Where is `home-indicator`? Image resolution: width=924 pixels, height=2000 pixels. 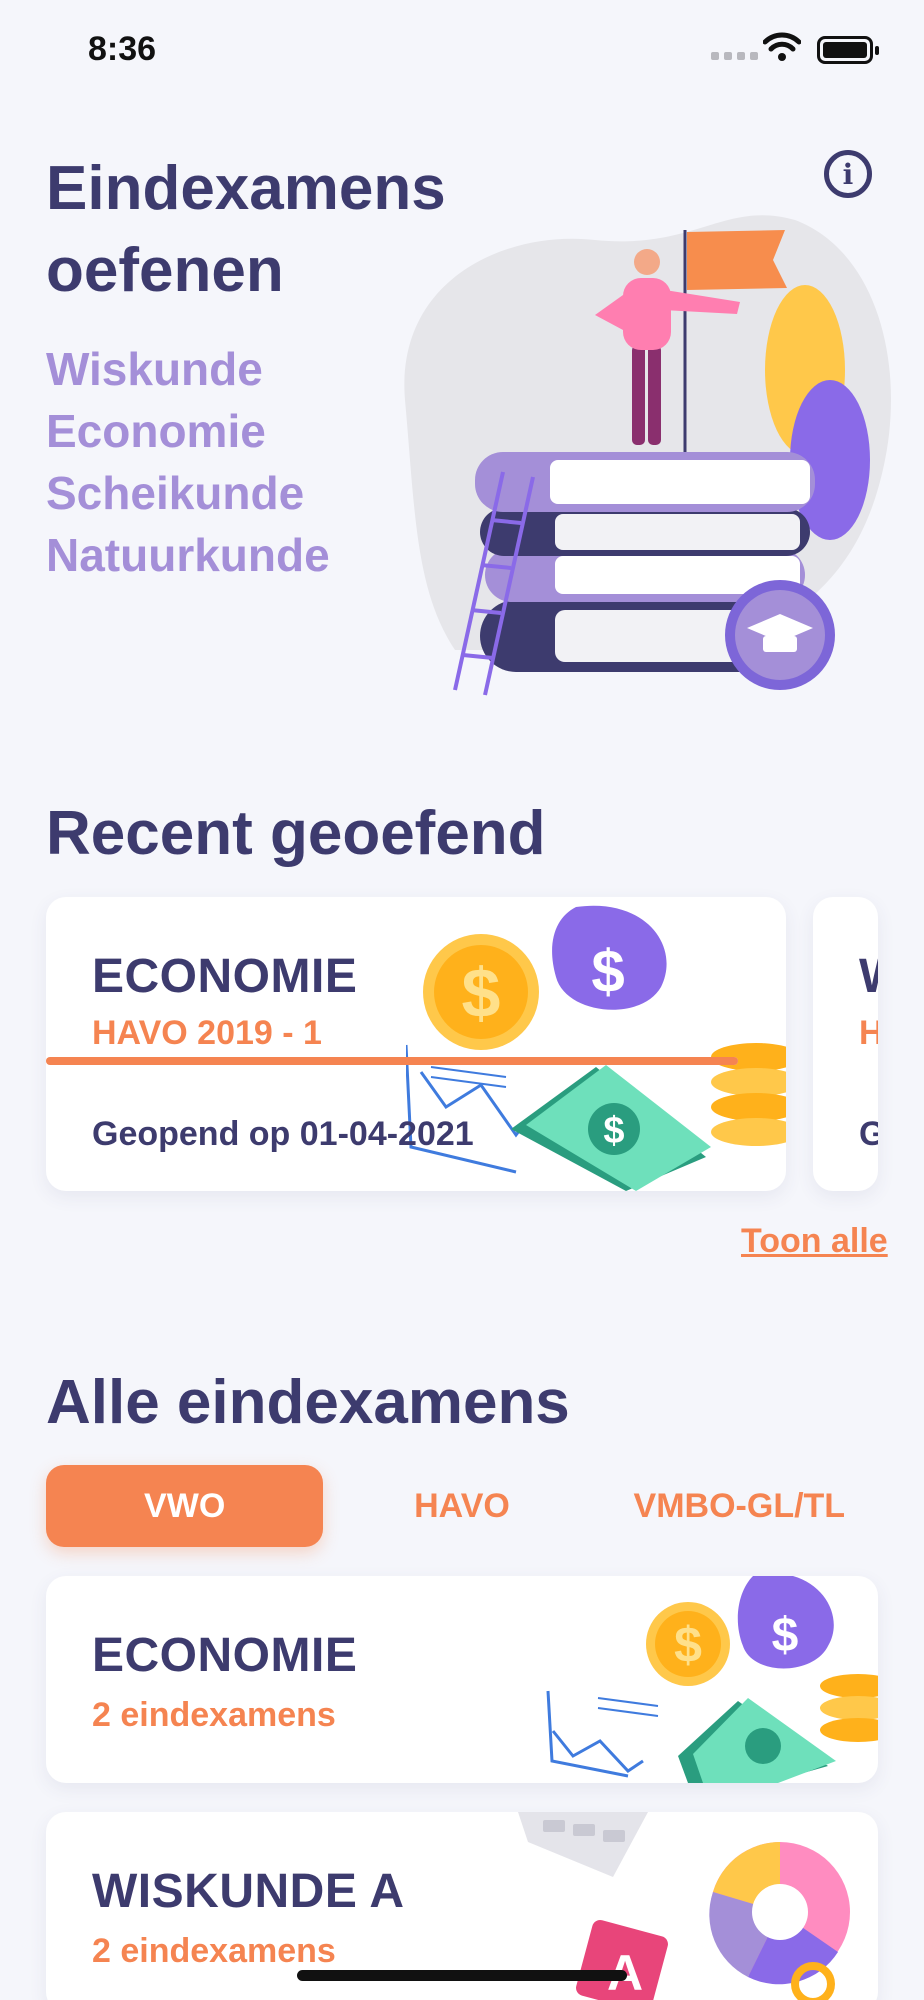
home-indicator is located at coordinates (462, 1975).